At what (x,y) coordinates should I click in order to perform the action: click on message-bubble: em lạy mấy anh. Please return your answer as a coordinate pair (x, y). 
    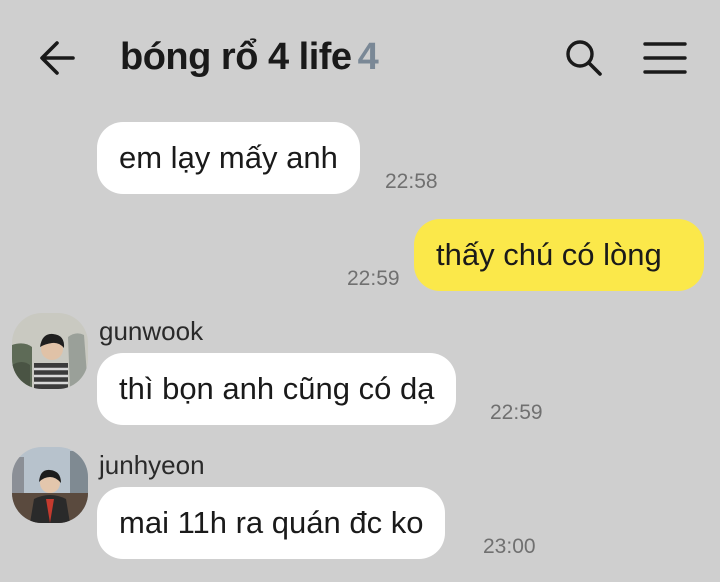
    Looking at the image, I should click on (228, 158).